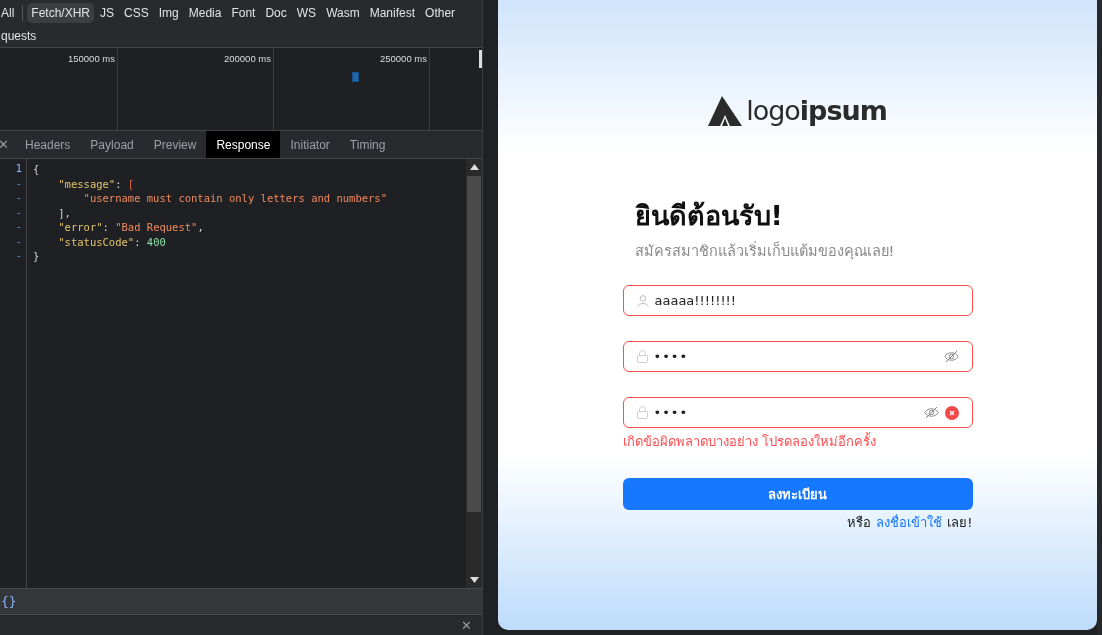 The width and height of the screenshot is (1102, 635). What do you see at coordinates (367, 144) in the screenshot?
I see `panel-tab: Timing` at bounding box center [367, 144].